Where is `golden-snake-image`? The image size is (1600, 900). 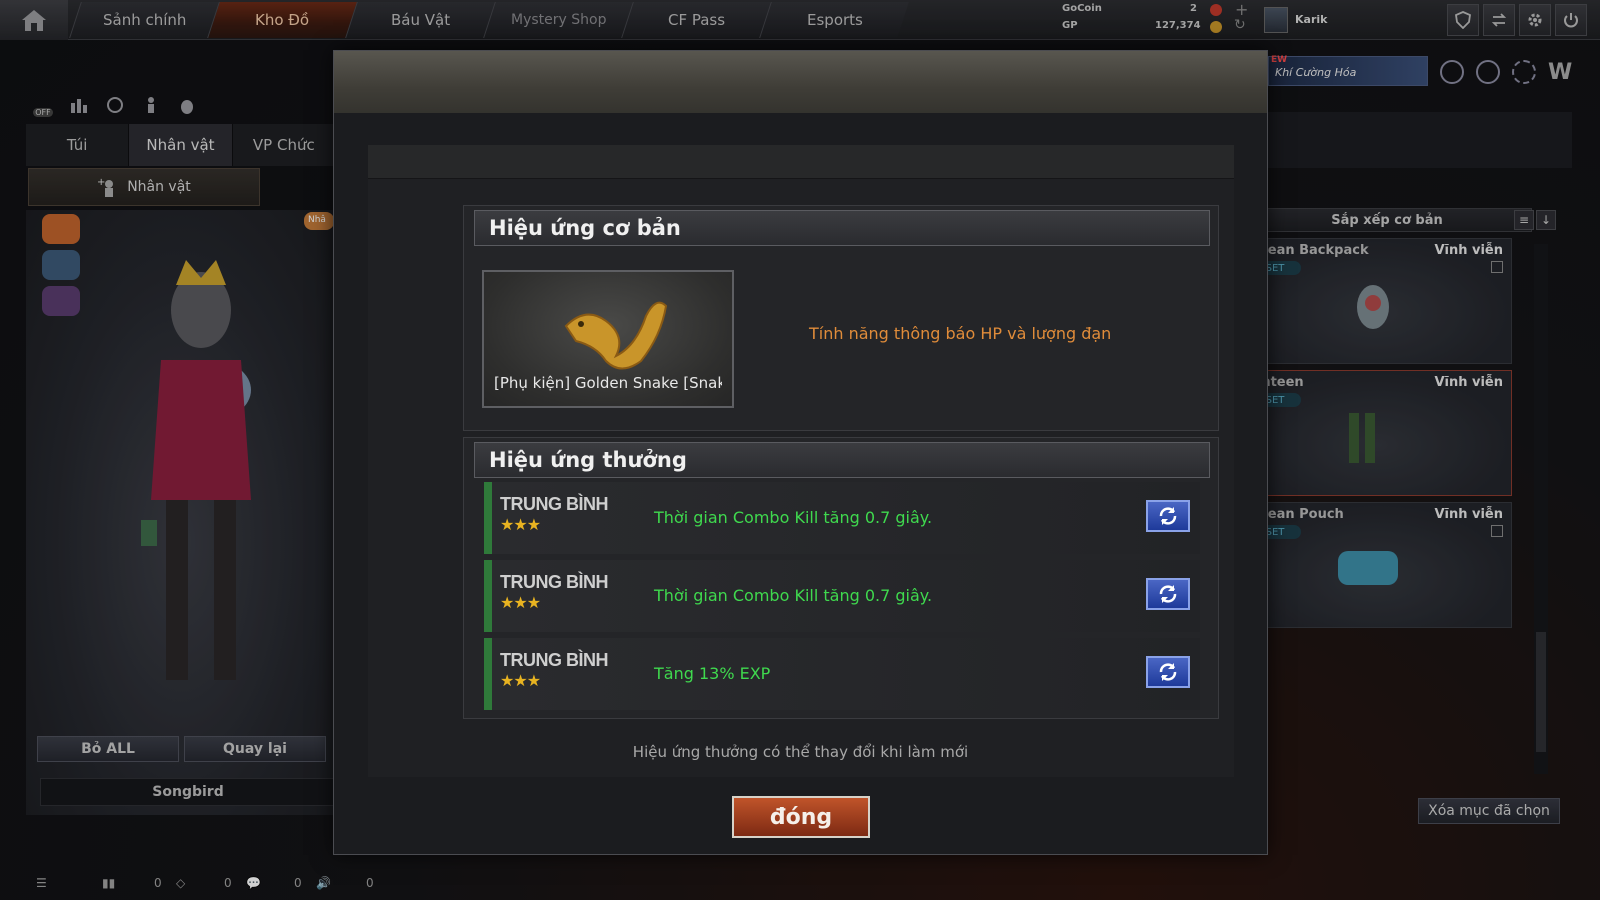
golden-snake-image is located at coordinates (616, 335).